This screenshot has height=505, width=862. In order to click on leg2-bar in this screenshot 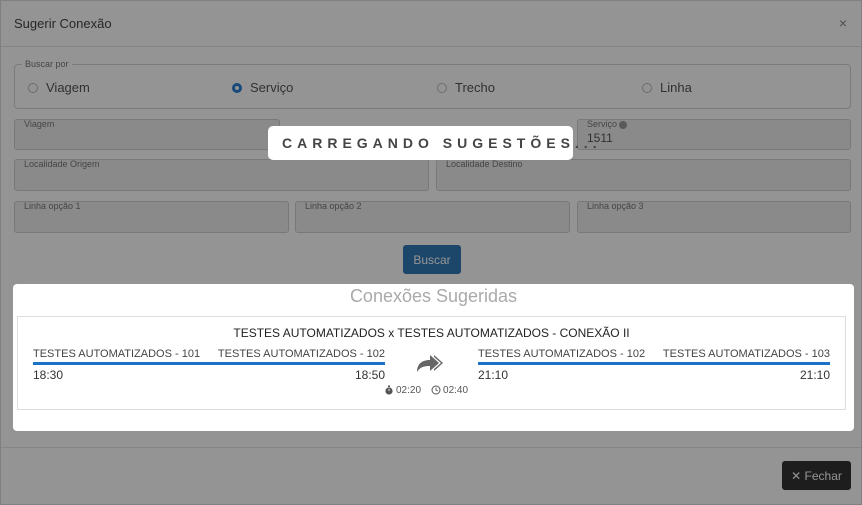, I will do `click(654, 363)`.